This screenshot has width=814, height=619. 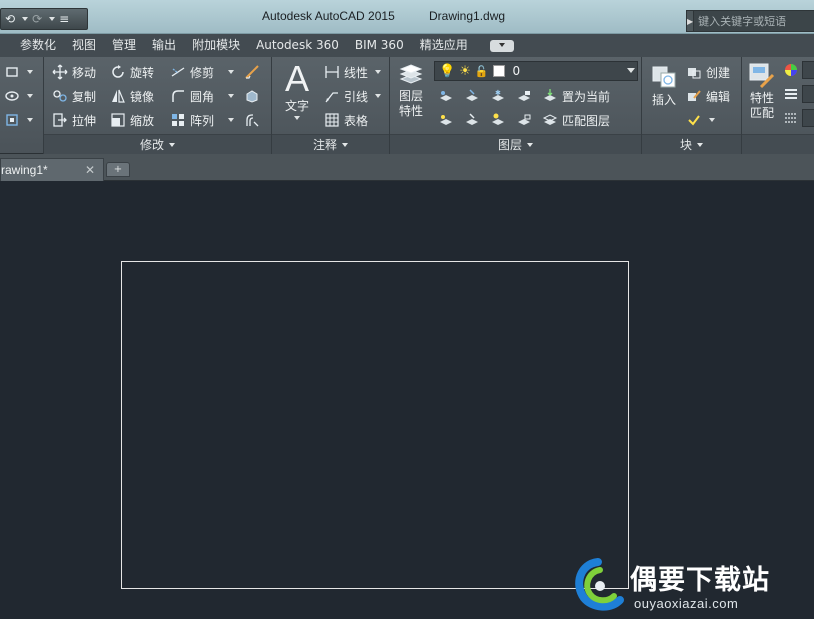 I want to click on copy-button: 复制, so click(x=74, y=96).